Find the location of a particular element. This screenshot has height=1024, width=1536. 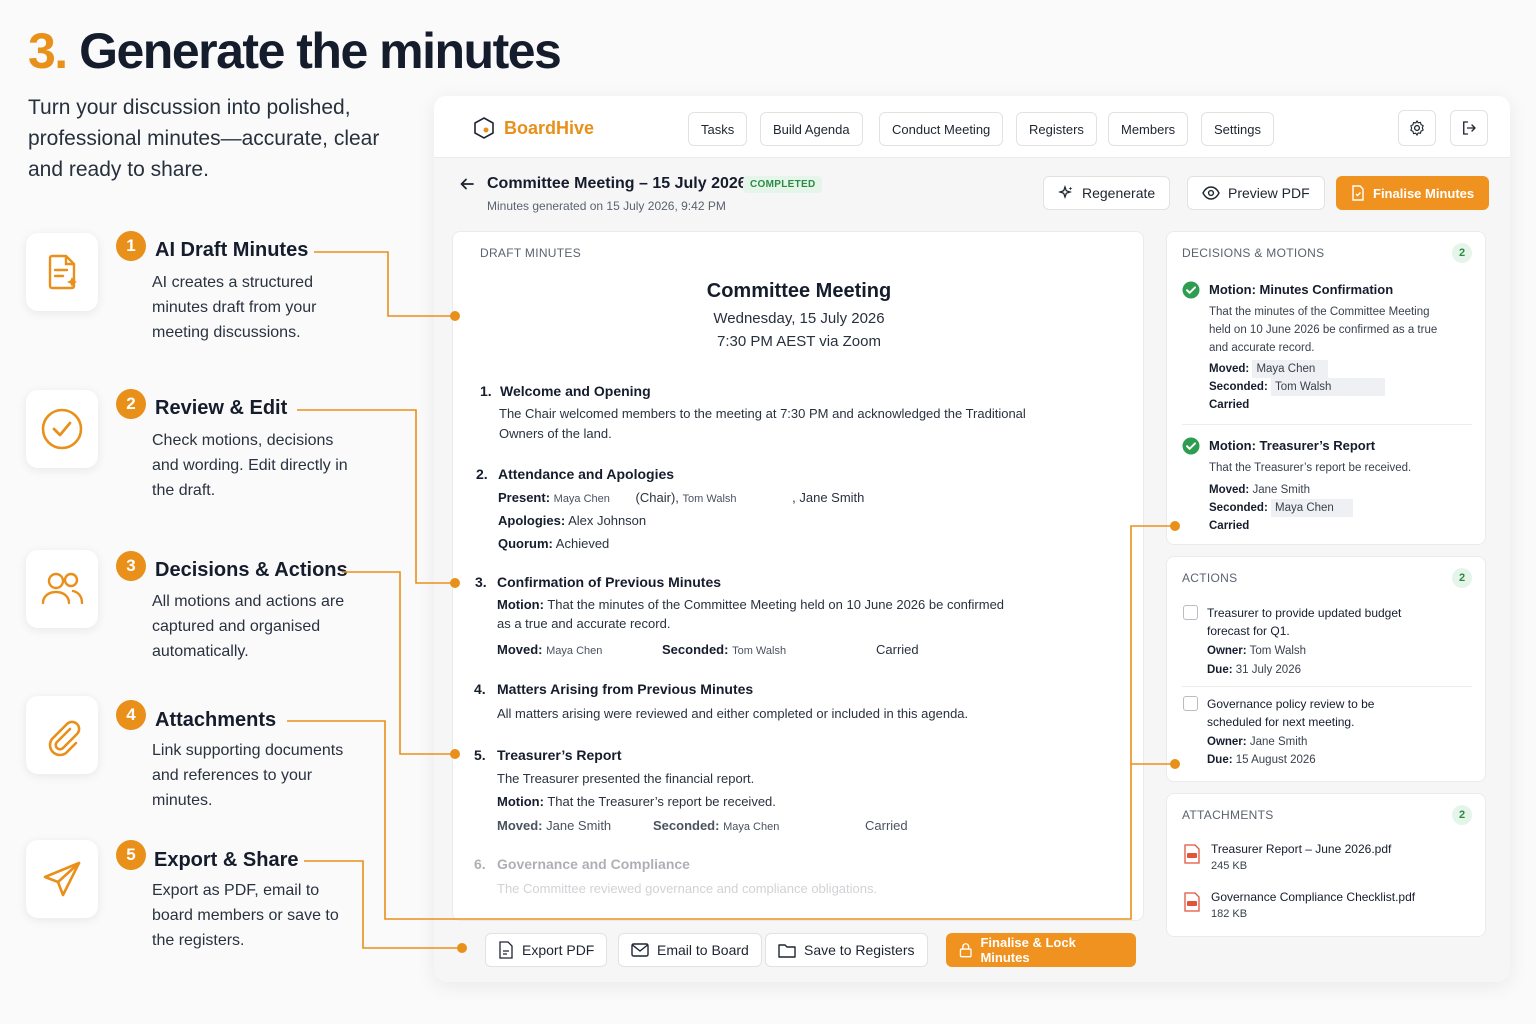

item-5-title: Treasurer’s Report is located at coordinates (559, 755).